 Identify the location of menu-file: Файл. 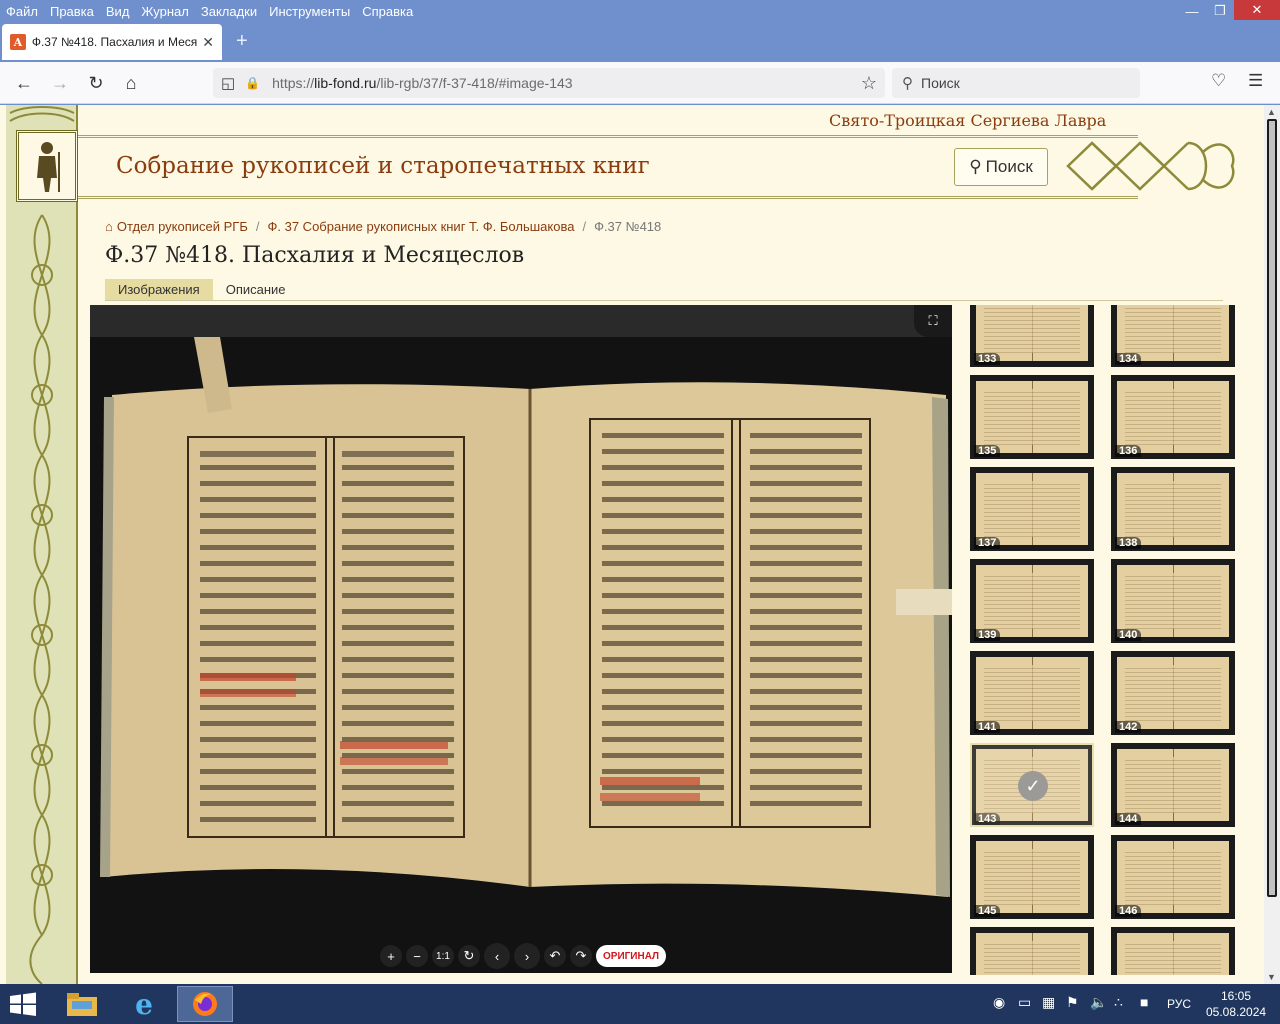
(22, 11).